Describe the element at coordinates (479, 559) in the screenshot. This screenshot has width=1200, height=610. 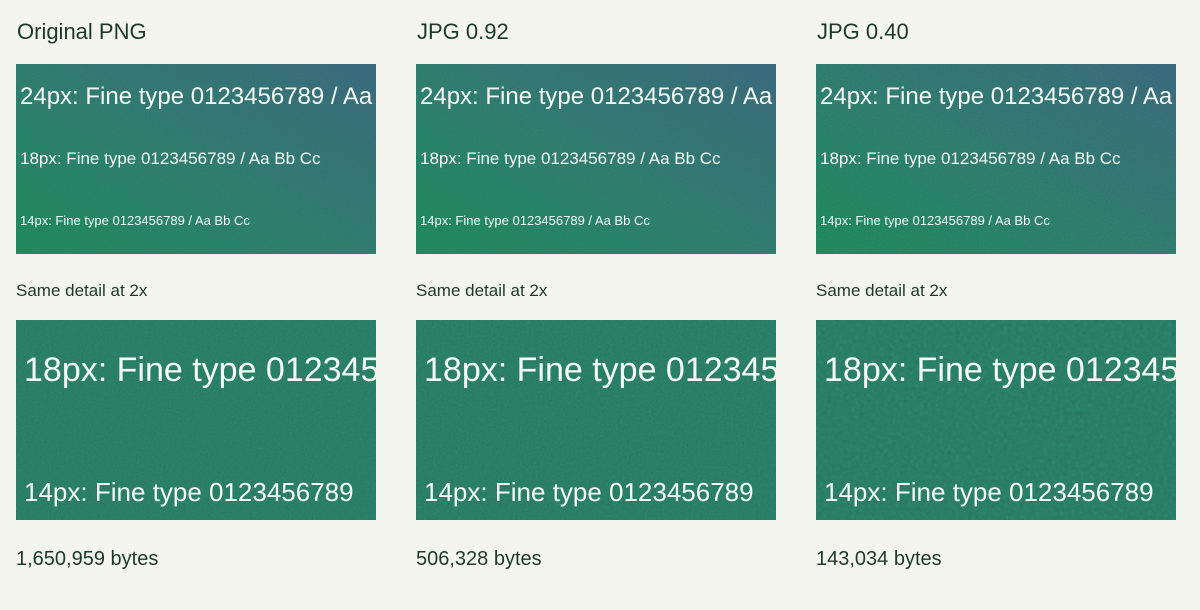
I see `file-size: 506,328 bytes` at that location.